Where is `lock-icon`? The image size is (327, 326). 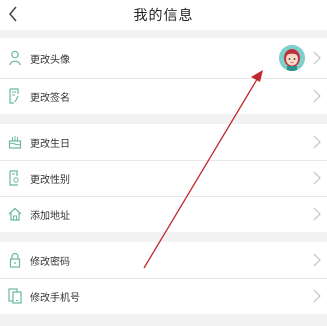
lock-icon is located at coordinates (15, 260).